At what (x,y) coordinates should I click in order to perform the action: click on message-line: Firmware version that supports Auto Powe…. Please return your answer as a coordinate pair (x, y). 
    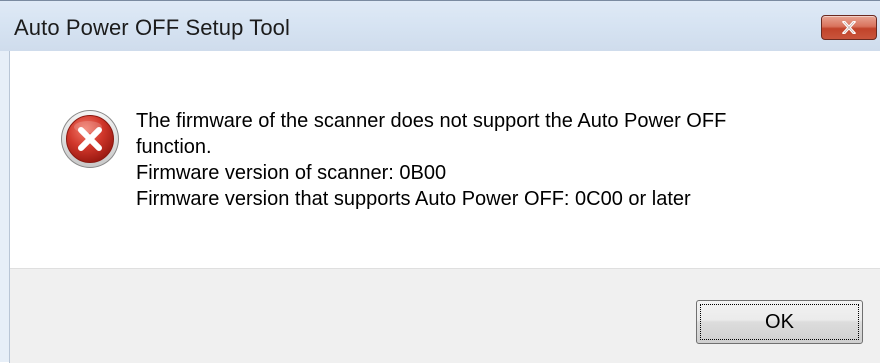
    Looking at the image, I should click on (413, 199).